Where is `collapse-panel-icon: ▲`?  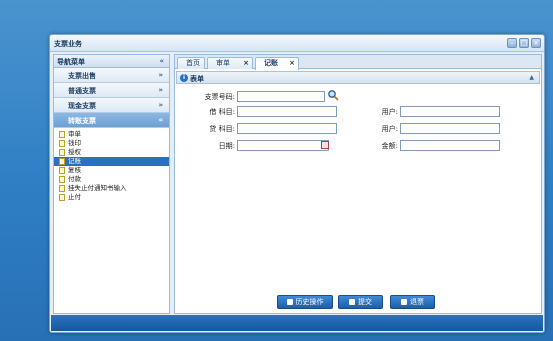 collapse-panel-icon: ▲ is located at coordinates (531, 77).